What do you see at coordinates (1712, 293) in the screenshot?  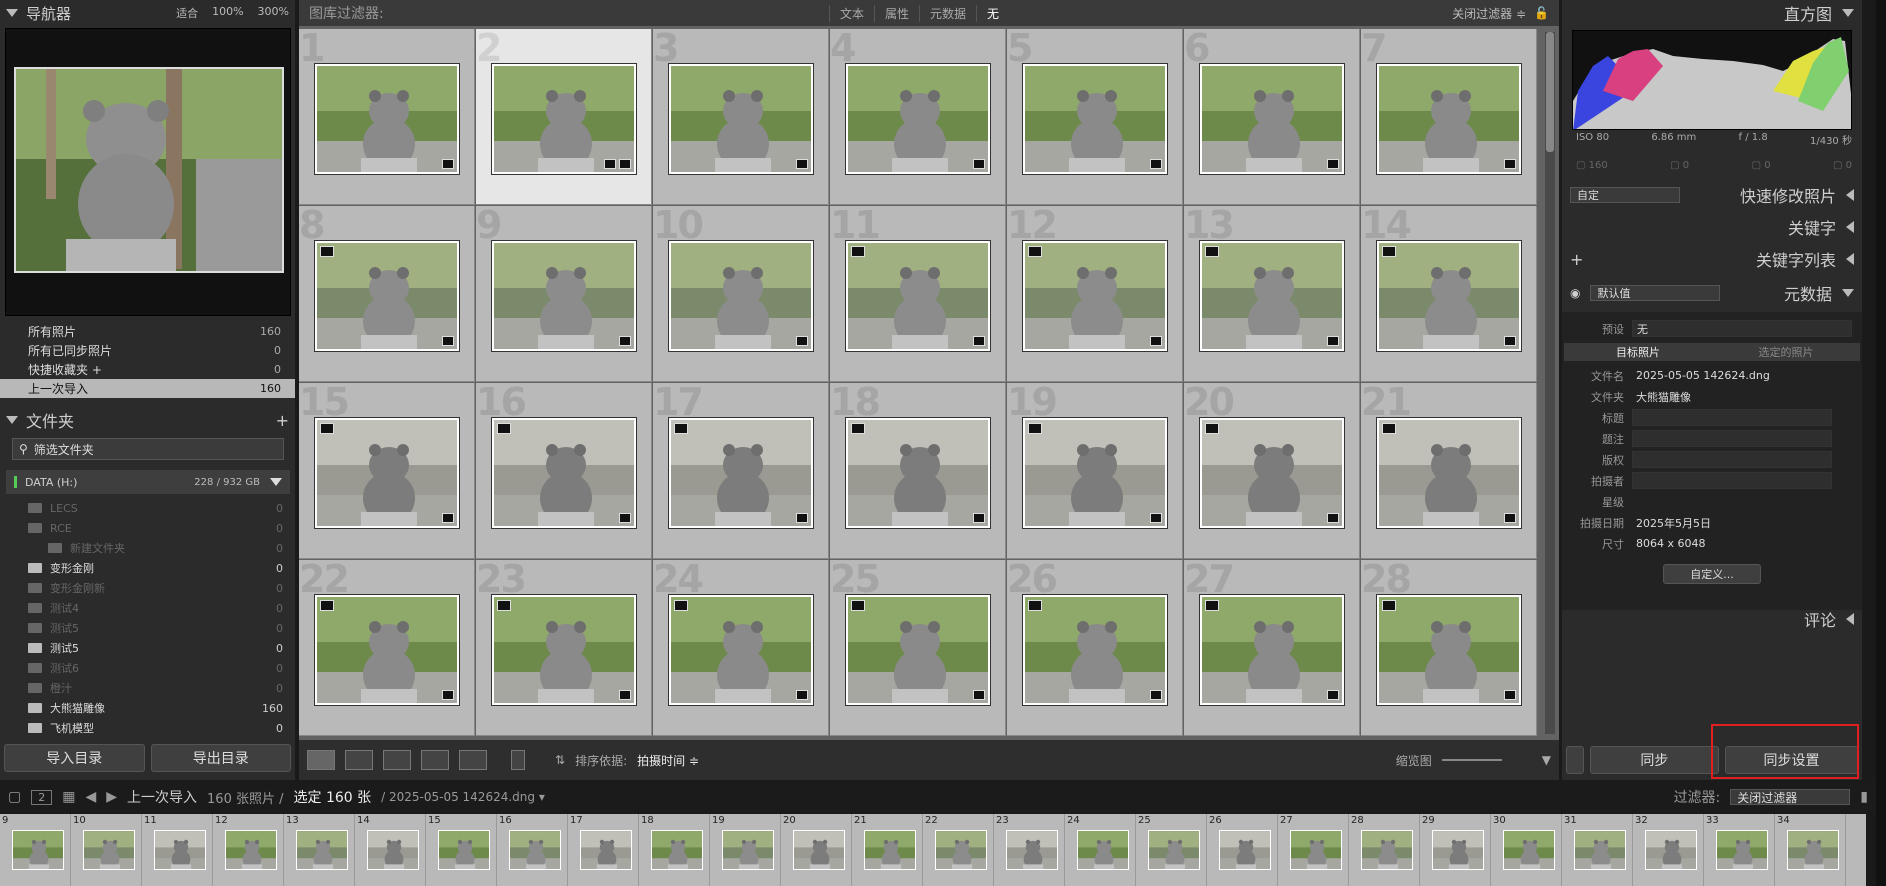 I see `metadata-header: ◉ 默认值 元数据` at bounding box center [1712, 293].